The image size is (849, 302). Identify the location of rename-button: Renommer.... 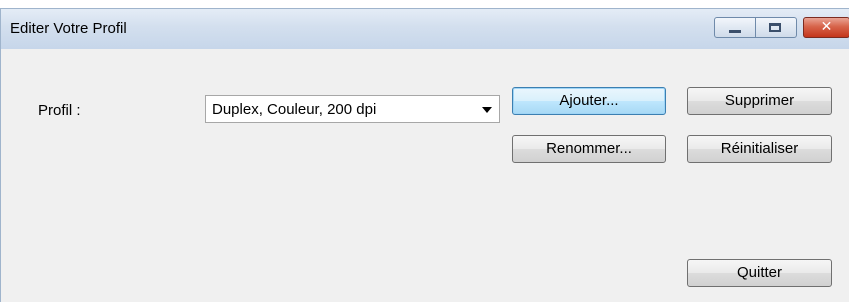
(589, 149).